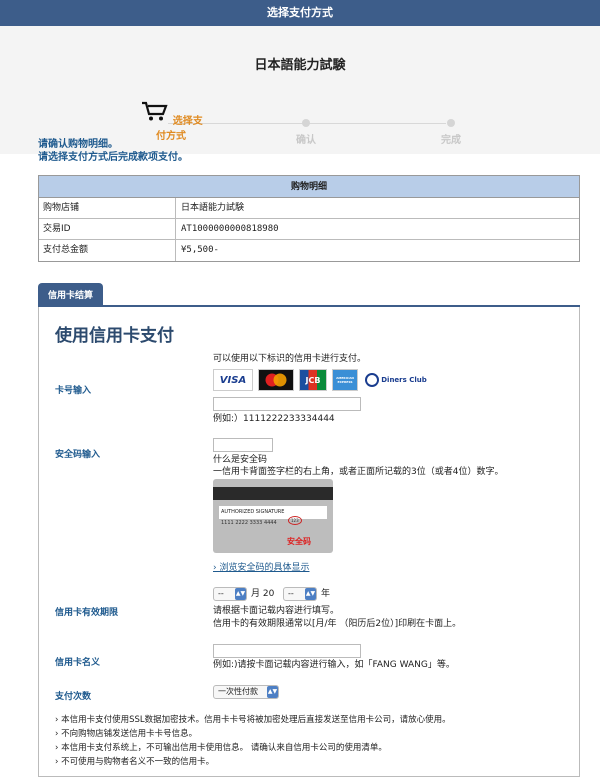 This screenshot has height=777, width=600. Describe the element at coordinates (135, 762) in the screenshot. I see `note-item: › 不可使用与购物者名义不一致的信用卡。` at that location.